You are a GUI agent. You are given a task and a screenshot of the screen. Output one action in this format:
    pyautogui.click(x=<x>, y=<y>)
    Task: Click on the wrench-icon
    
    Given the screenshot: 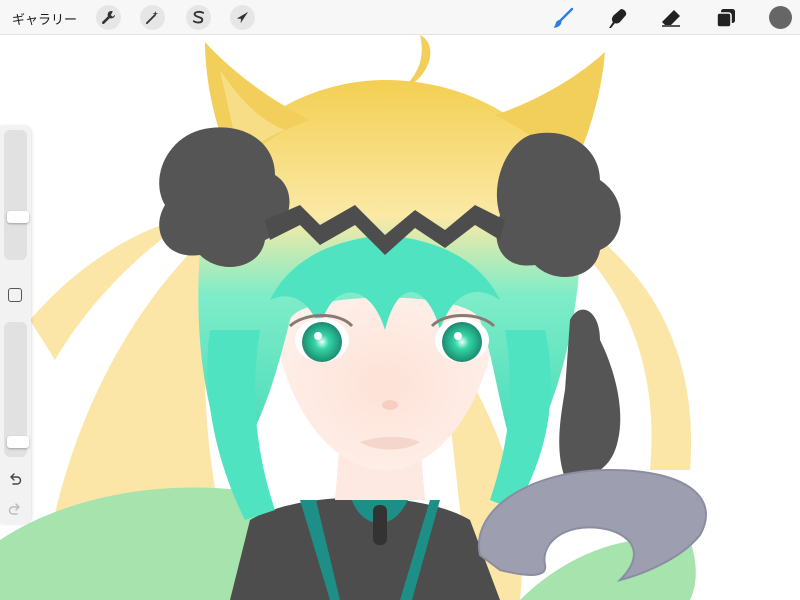 What is the action you would take?
    pyautogui.click(x=109, y=17)
    